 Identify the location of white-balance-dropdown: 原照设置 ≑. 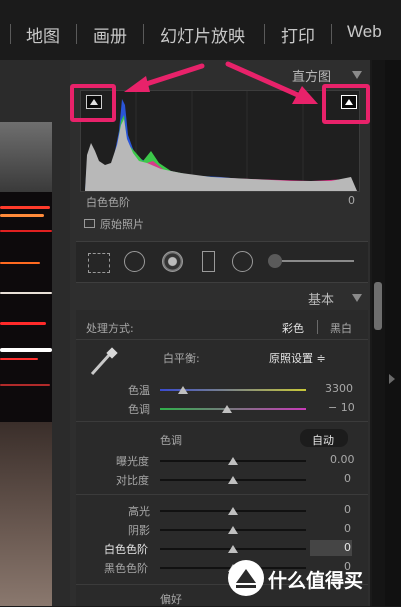
(297, 358).